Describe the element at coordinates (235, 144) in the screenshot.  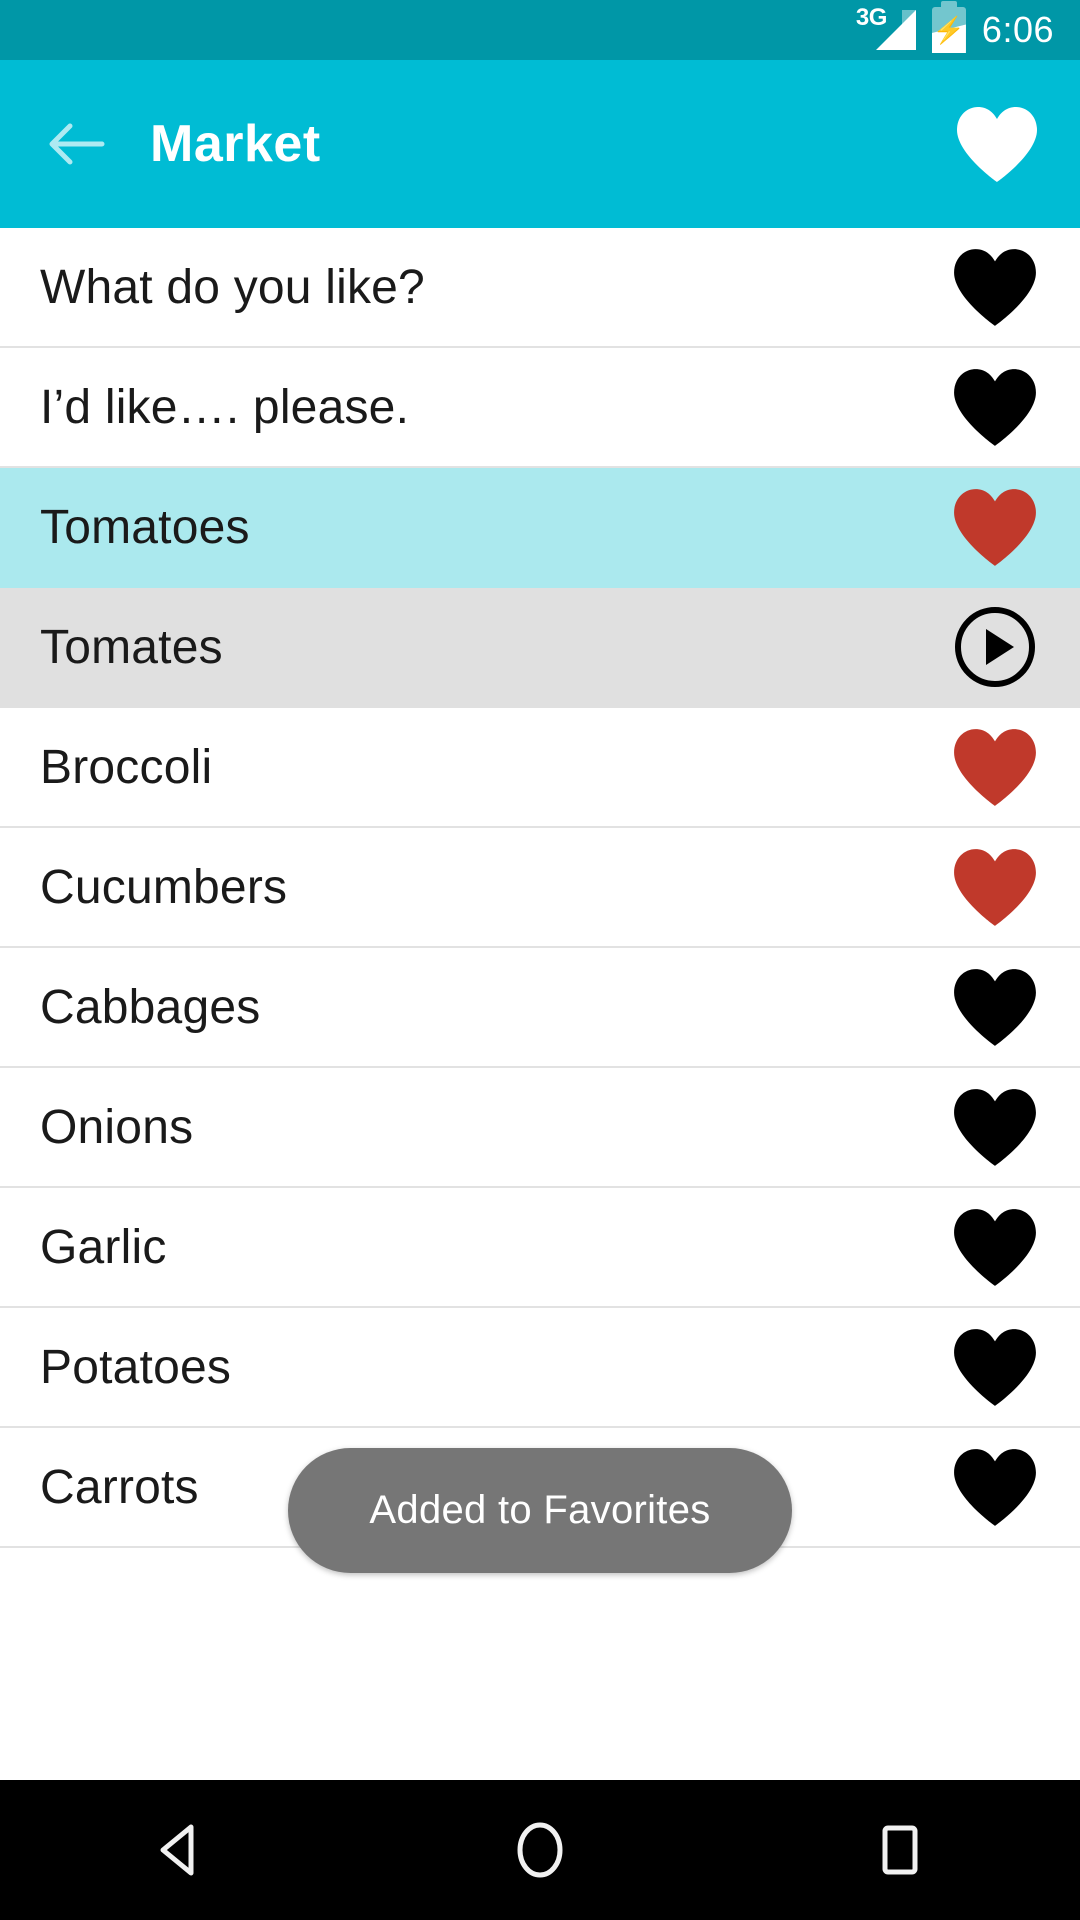
I see `page-title: Market` at that location.